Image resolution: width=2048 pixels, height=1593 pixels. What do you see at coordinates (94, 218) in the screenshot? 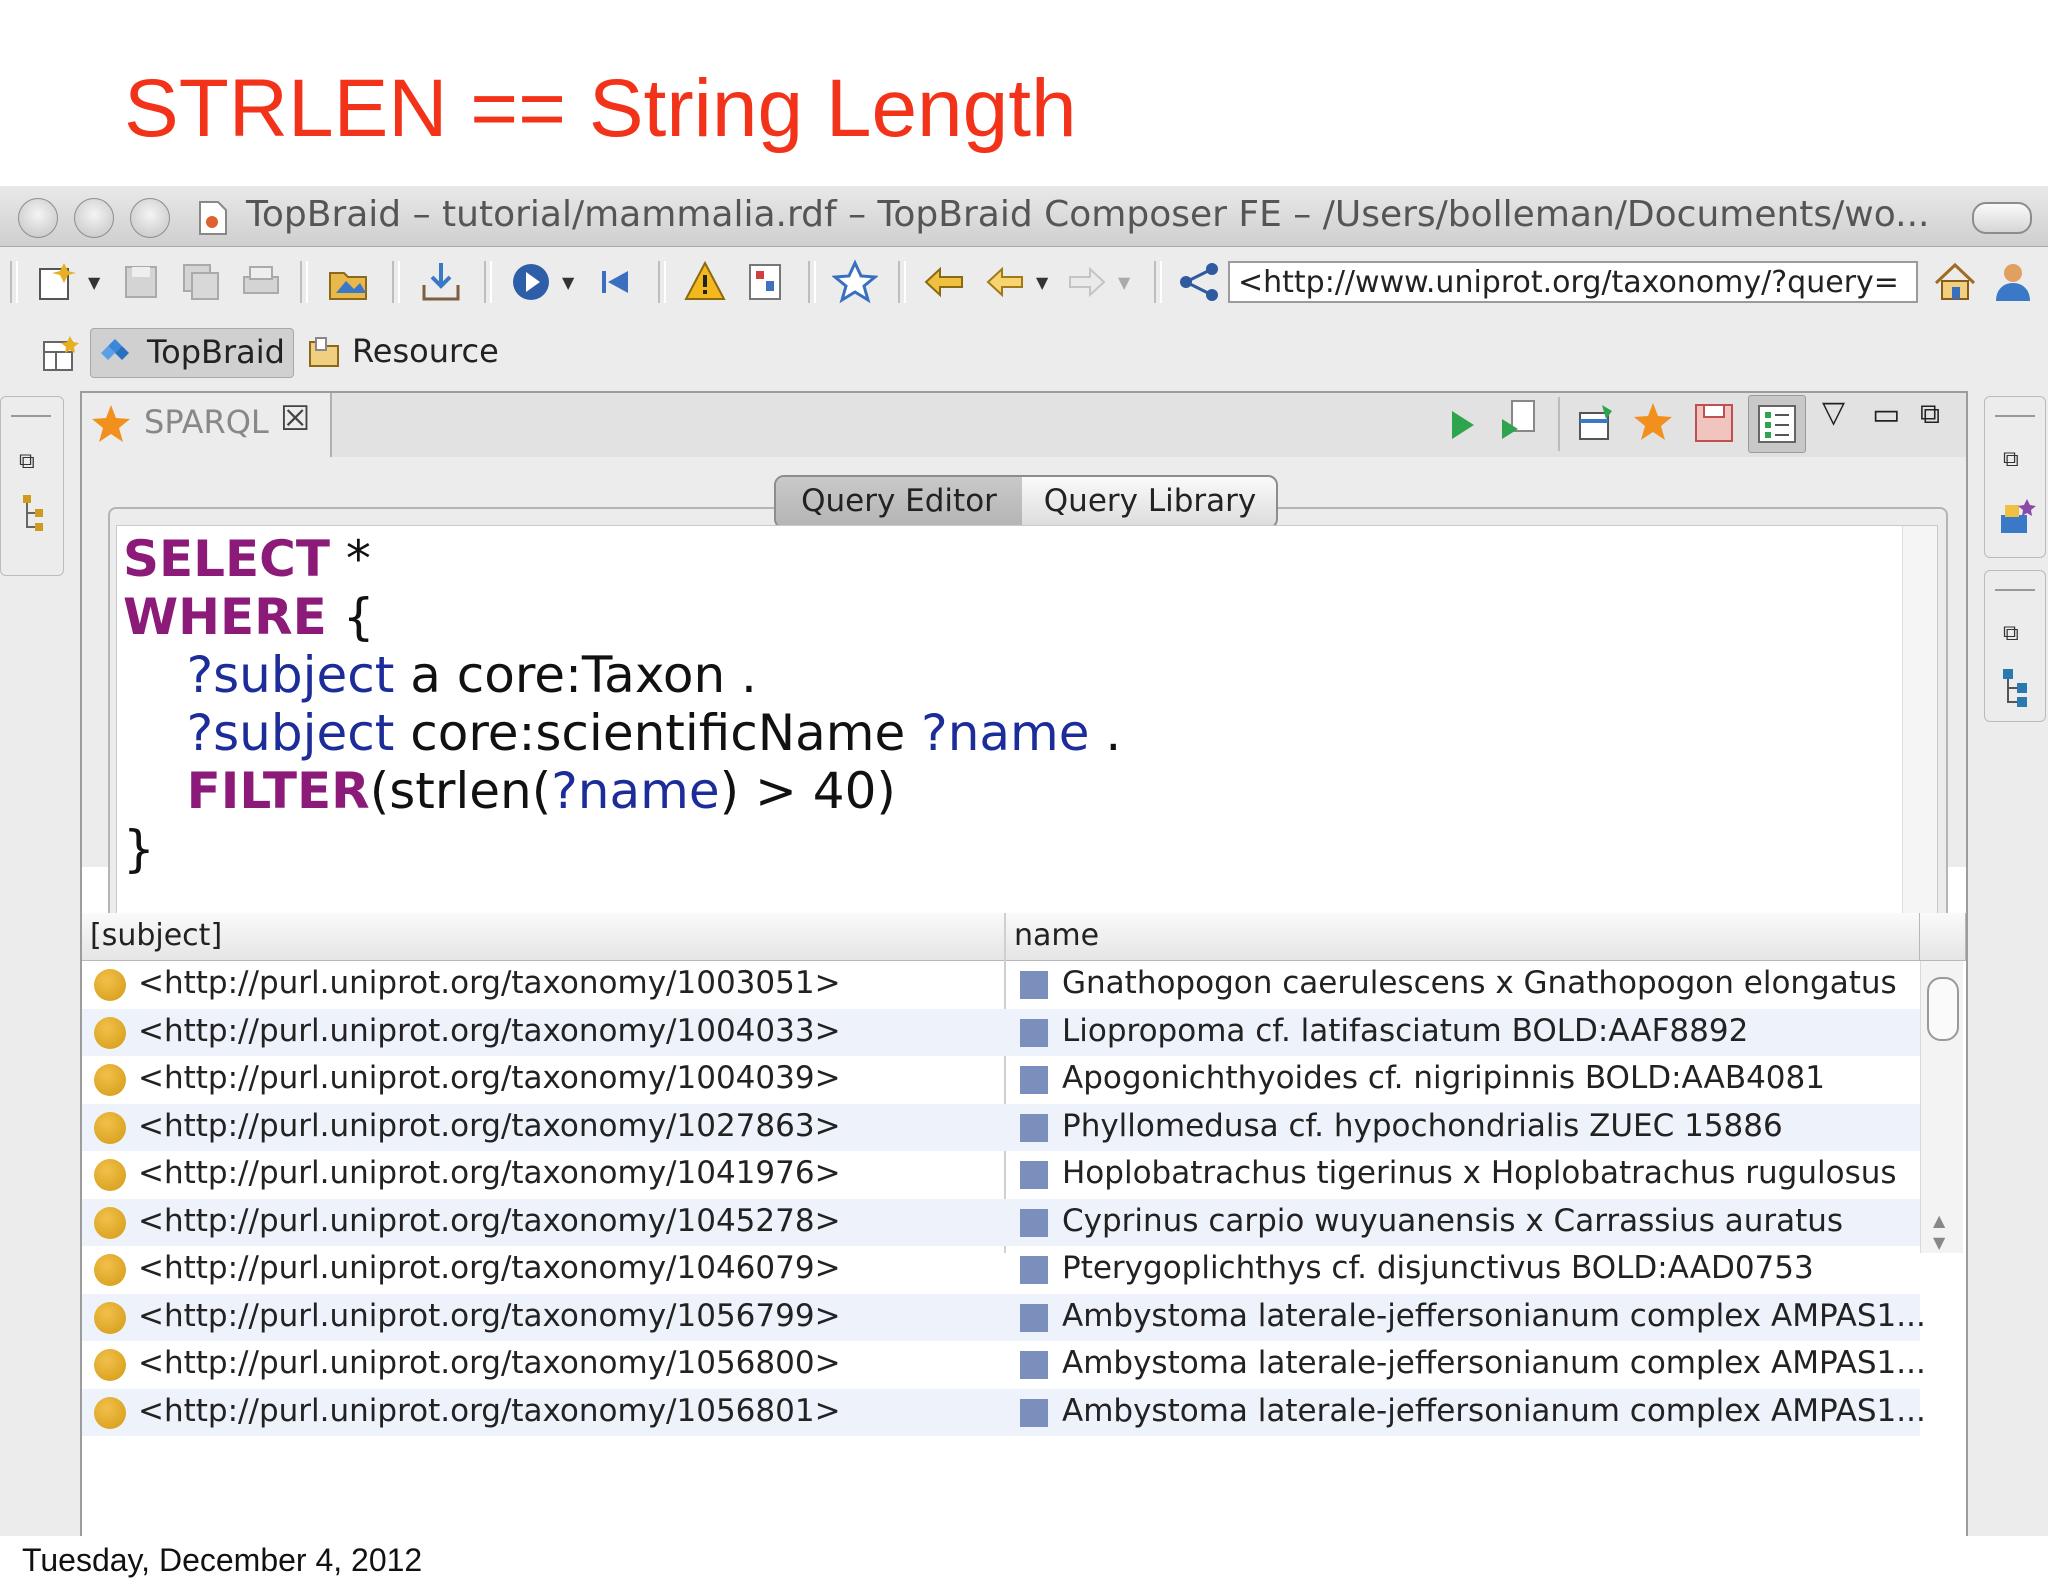
I see `minimize-window-button` at bounding box center [94, 218].